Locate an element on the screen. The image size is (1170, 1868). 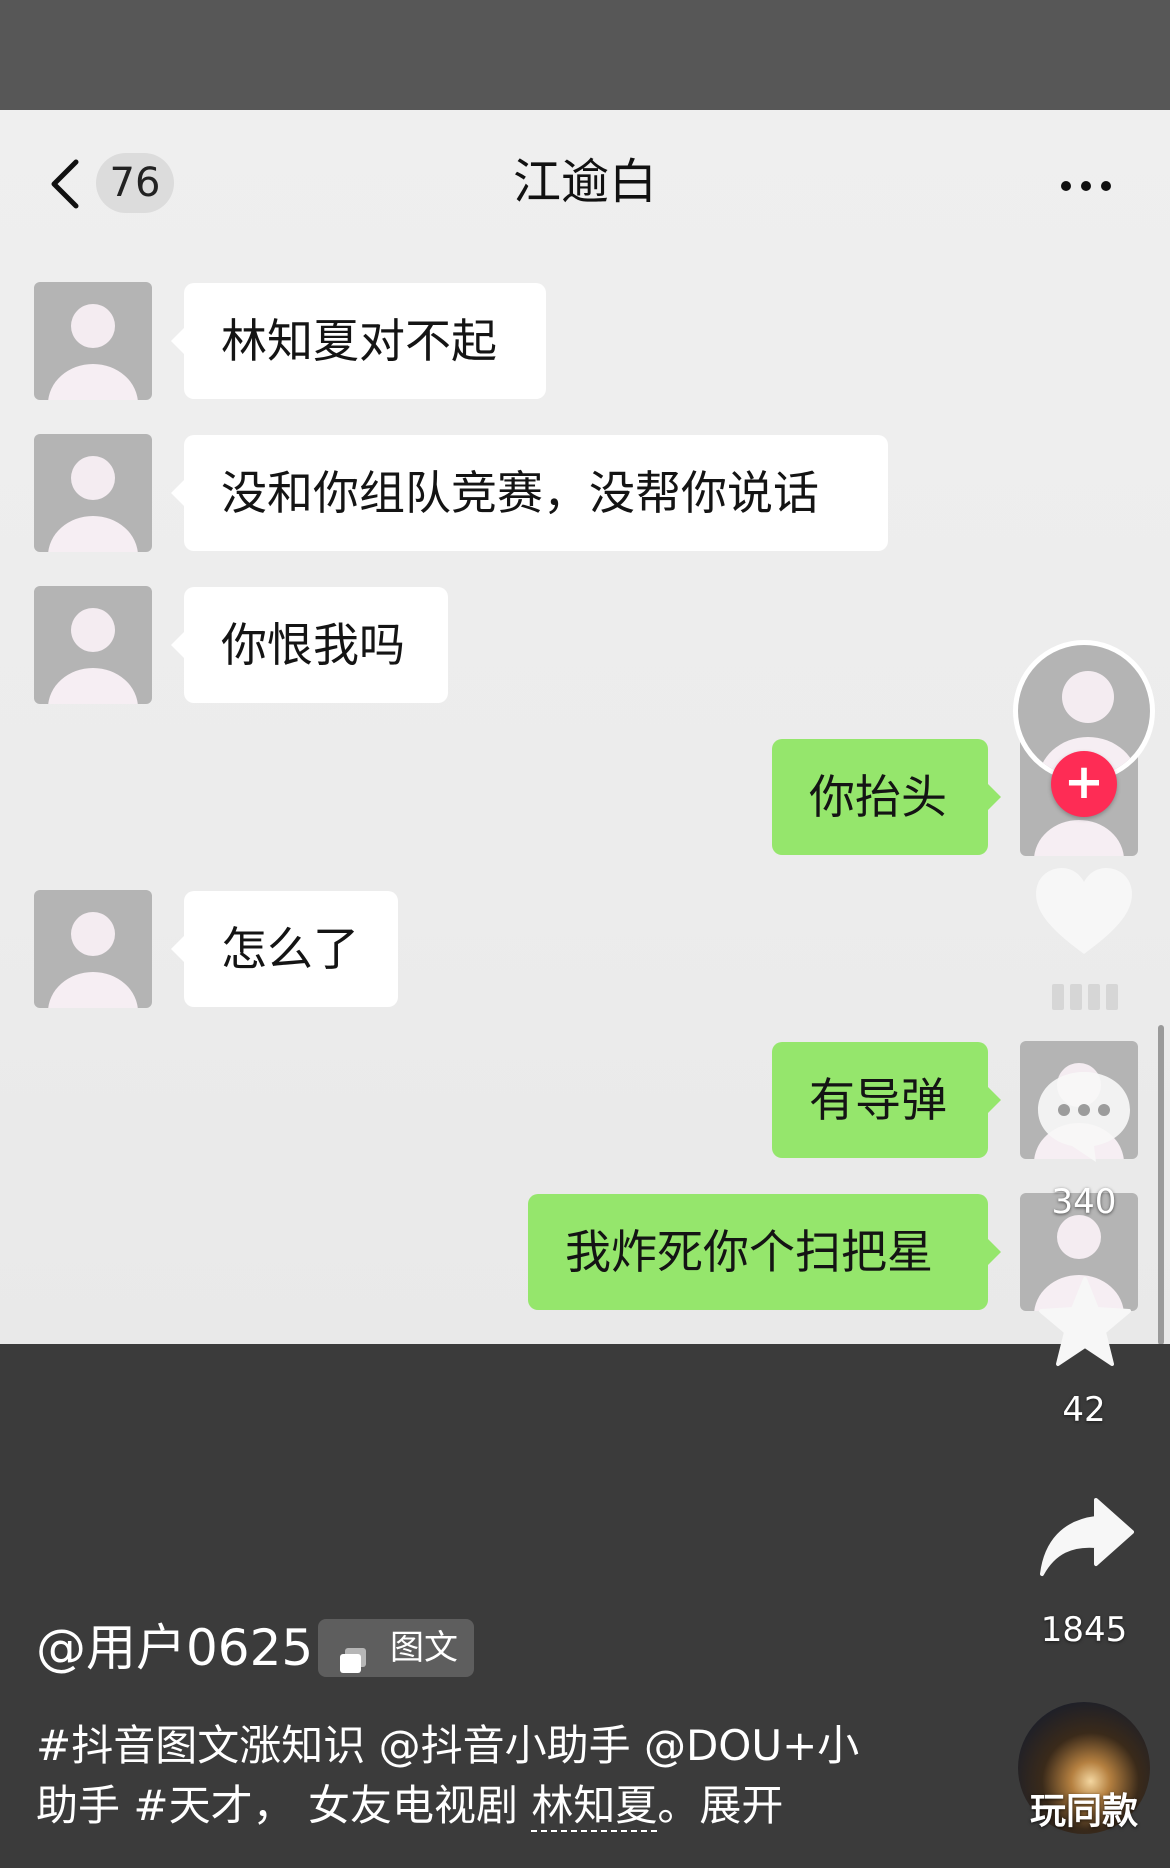
caption-period: 。 is located at coordinates (678, 1805).